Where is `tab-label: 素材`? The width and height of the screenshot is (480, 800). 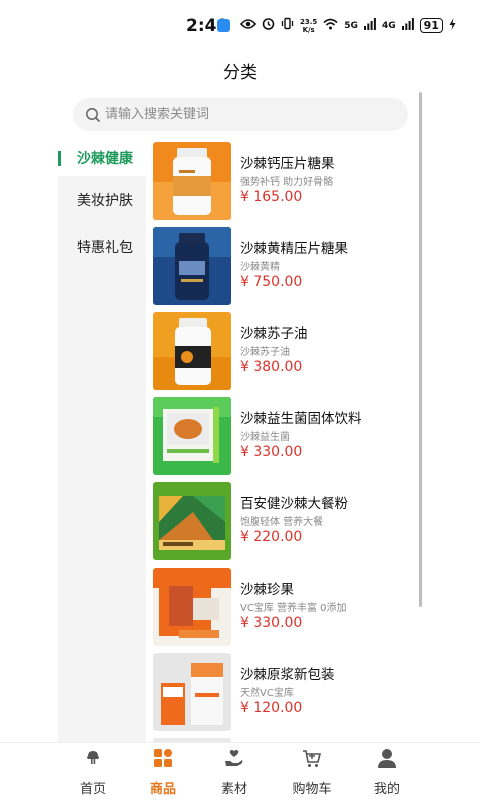
tab-label: 素材 is located at coordinates (233, 789).